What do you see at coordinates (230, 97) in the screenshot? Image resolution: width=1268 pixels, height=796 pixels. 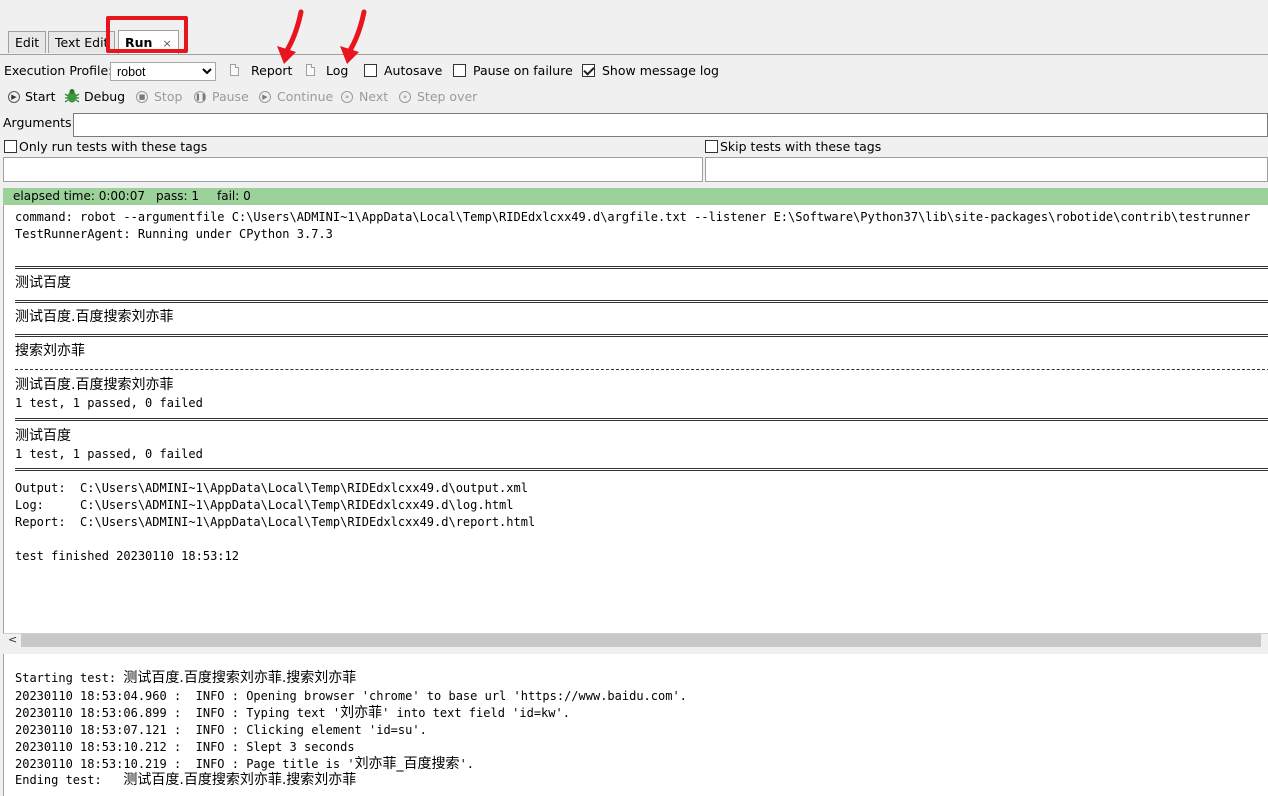 I see `pause-button: Pause` at bounding box center [230, 97].